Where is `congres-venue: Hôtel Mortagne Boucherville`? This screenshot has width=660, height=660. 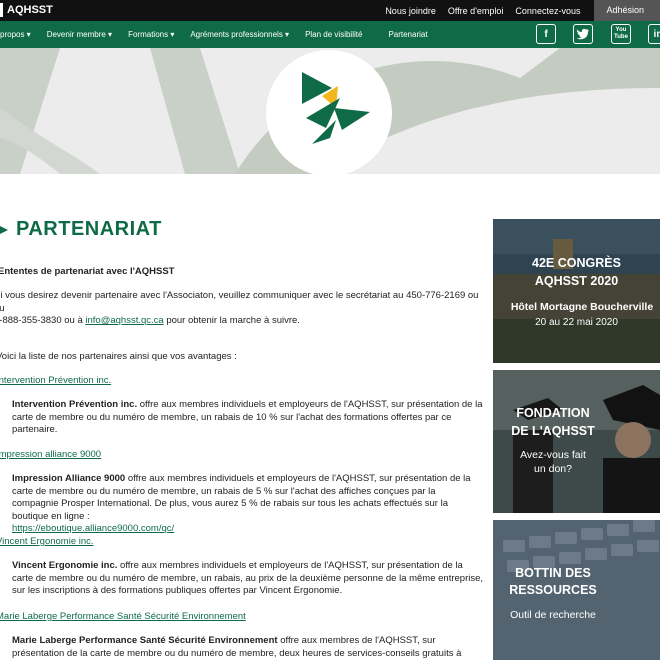
congres-venue: Hôtel Mortagne Boucherville is located at coordinates (582, 307).